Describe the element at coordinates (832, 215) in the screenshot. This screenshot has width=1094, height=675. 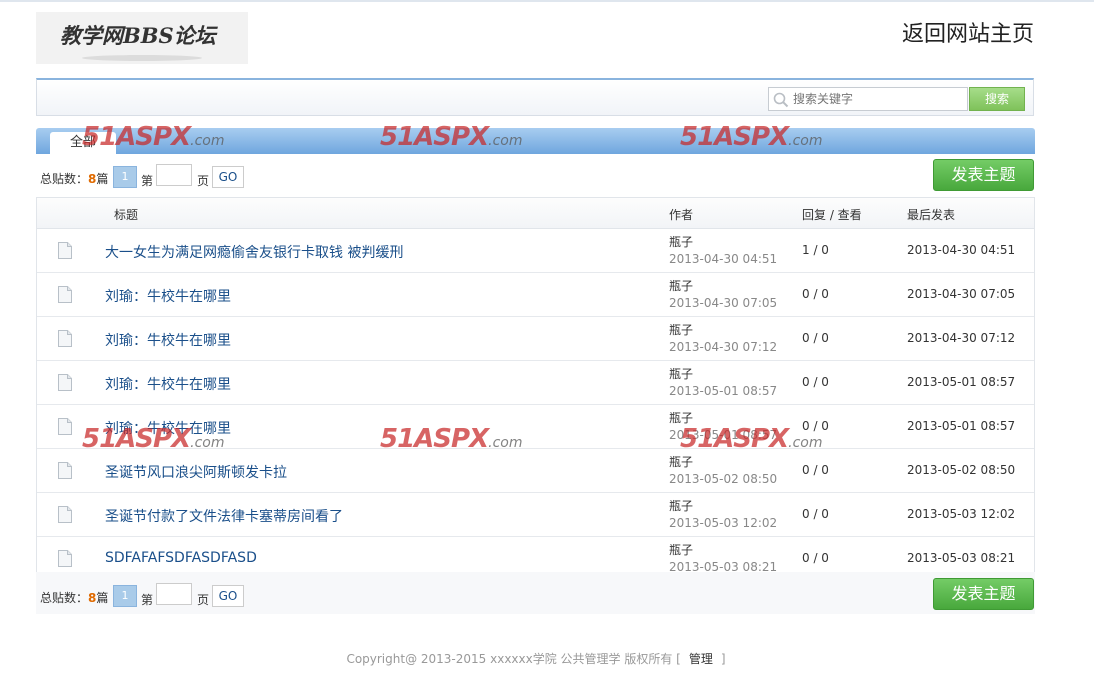
I see `header-stats: 回复 / 查看` at that location.